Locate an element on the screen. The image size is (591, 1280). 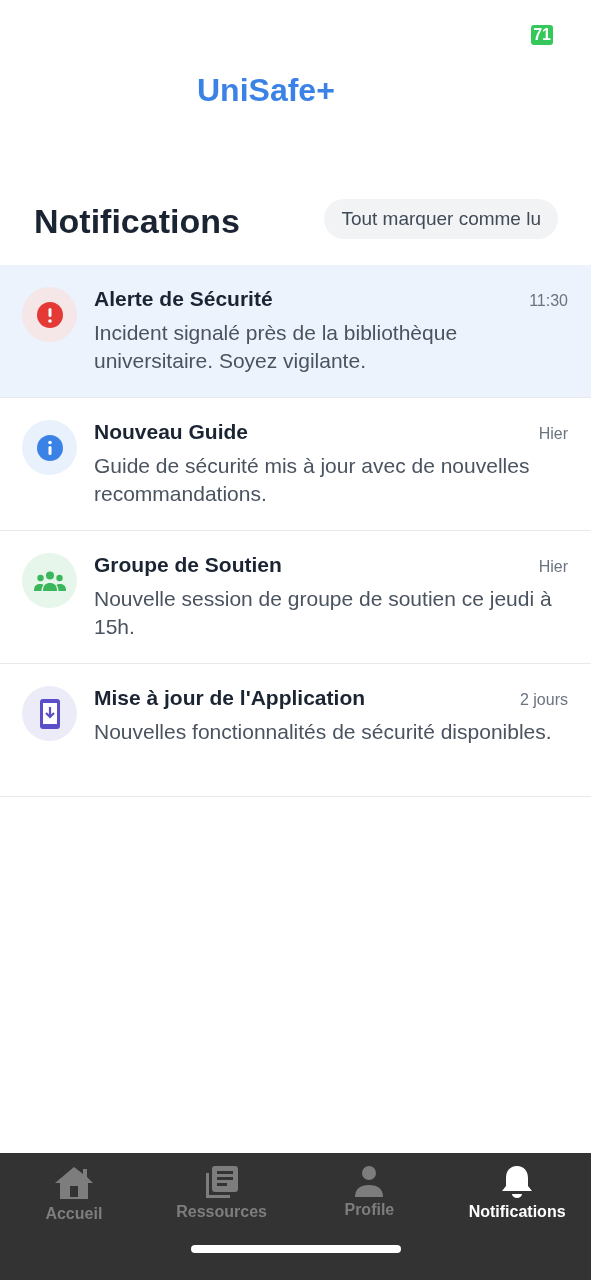
notification-title: Mise à jour de l'Application is located at coordinates (230, 698).